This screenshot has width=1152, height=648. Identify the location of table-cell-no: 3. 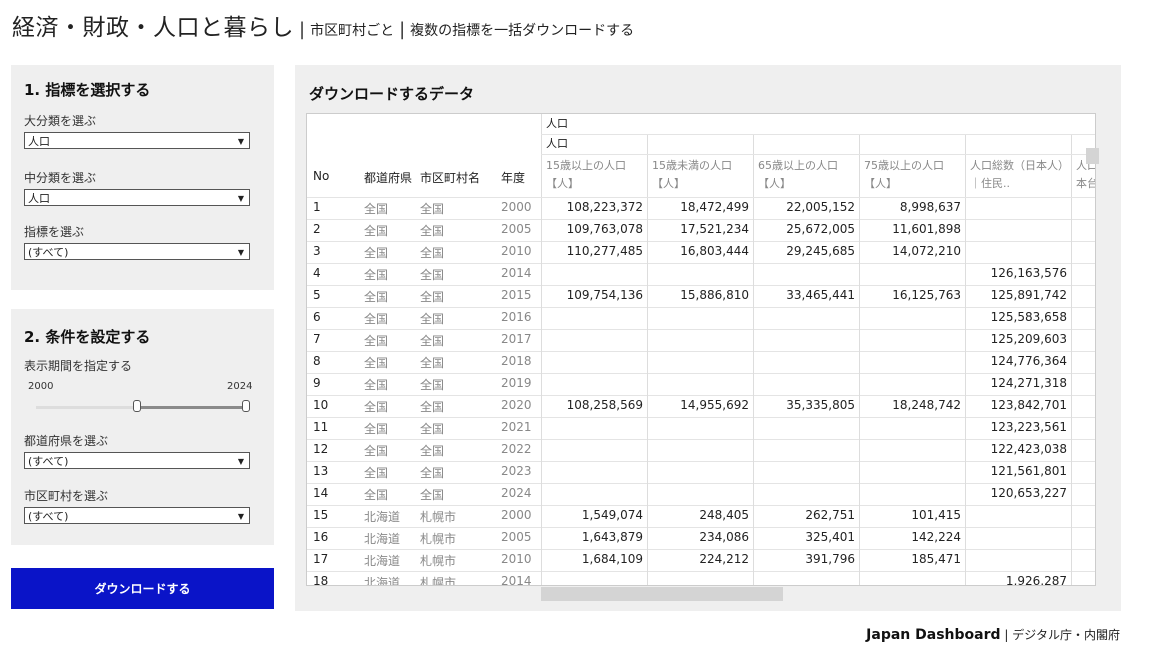
(317, 251).